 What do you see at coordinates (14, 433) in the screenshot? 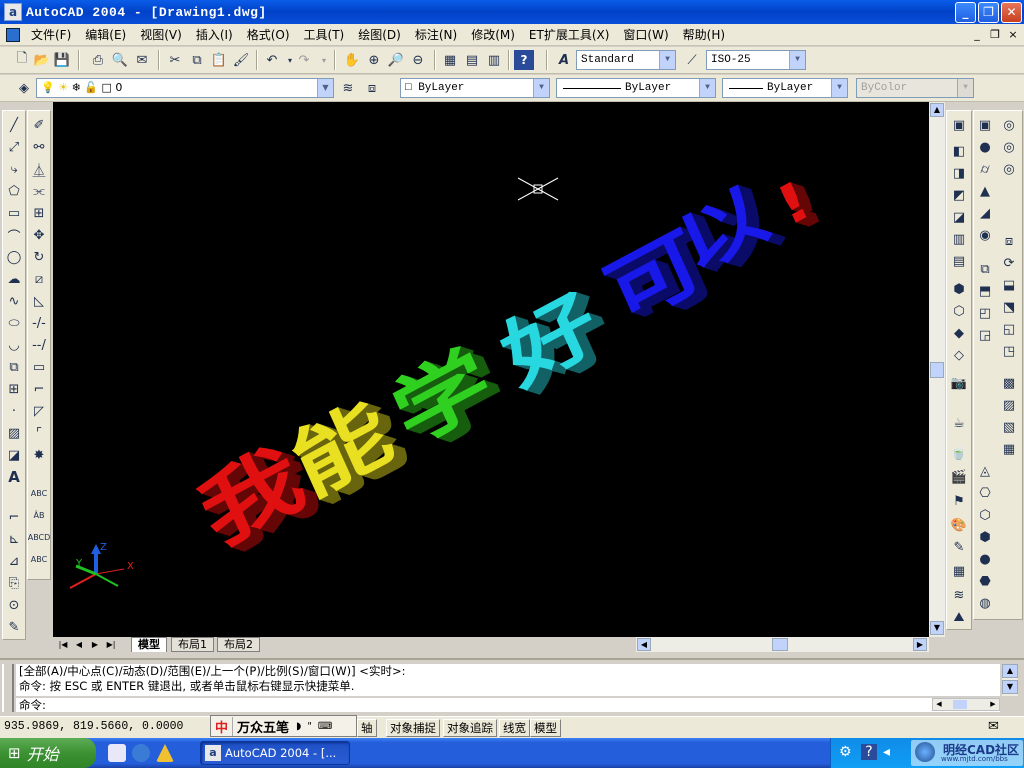
I see `hatch-icon: ▨` at bounding box center [14, 433].